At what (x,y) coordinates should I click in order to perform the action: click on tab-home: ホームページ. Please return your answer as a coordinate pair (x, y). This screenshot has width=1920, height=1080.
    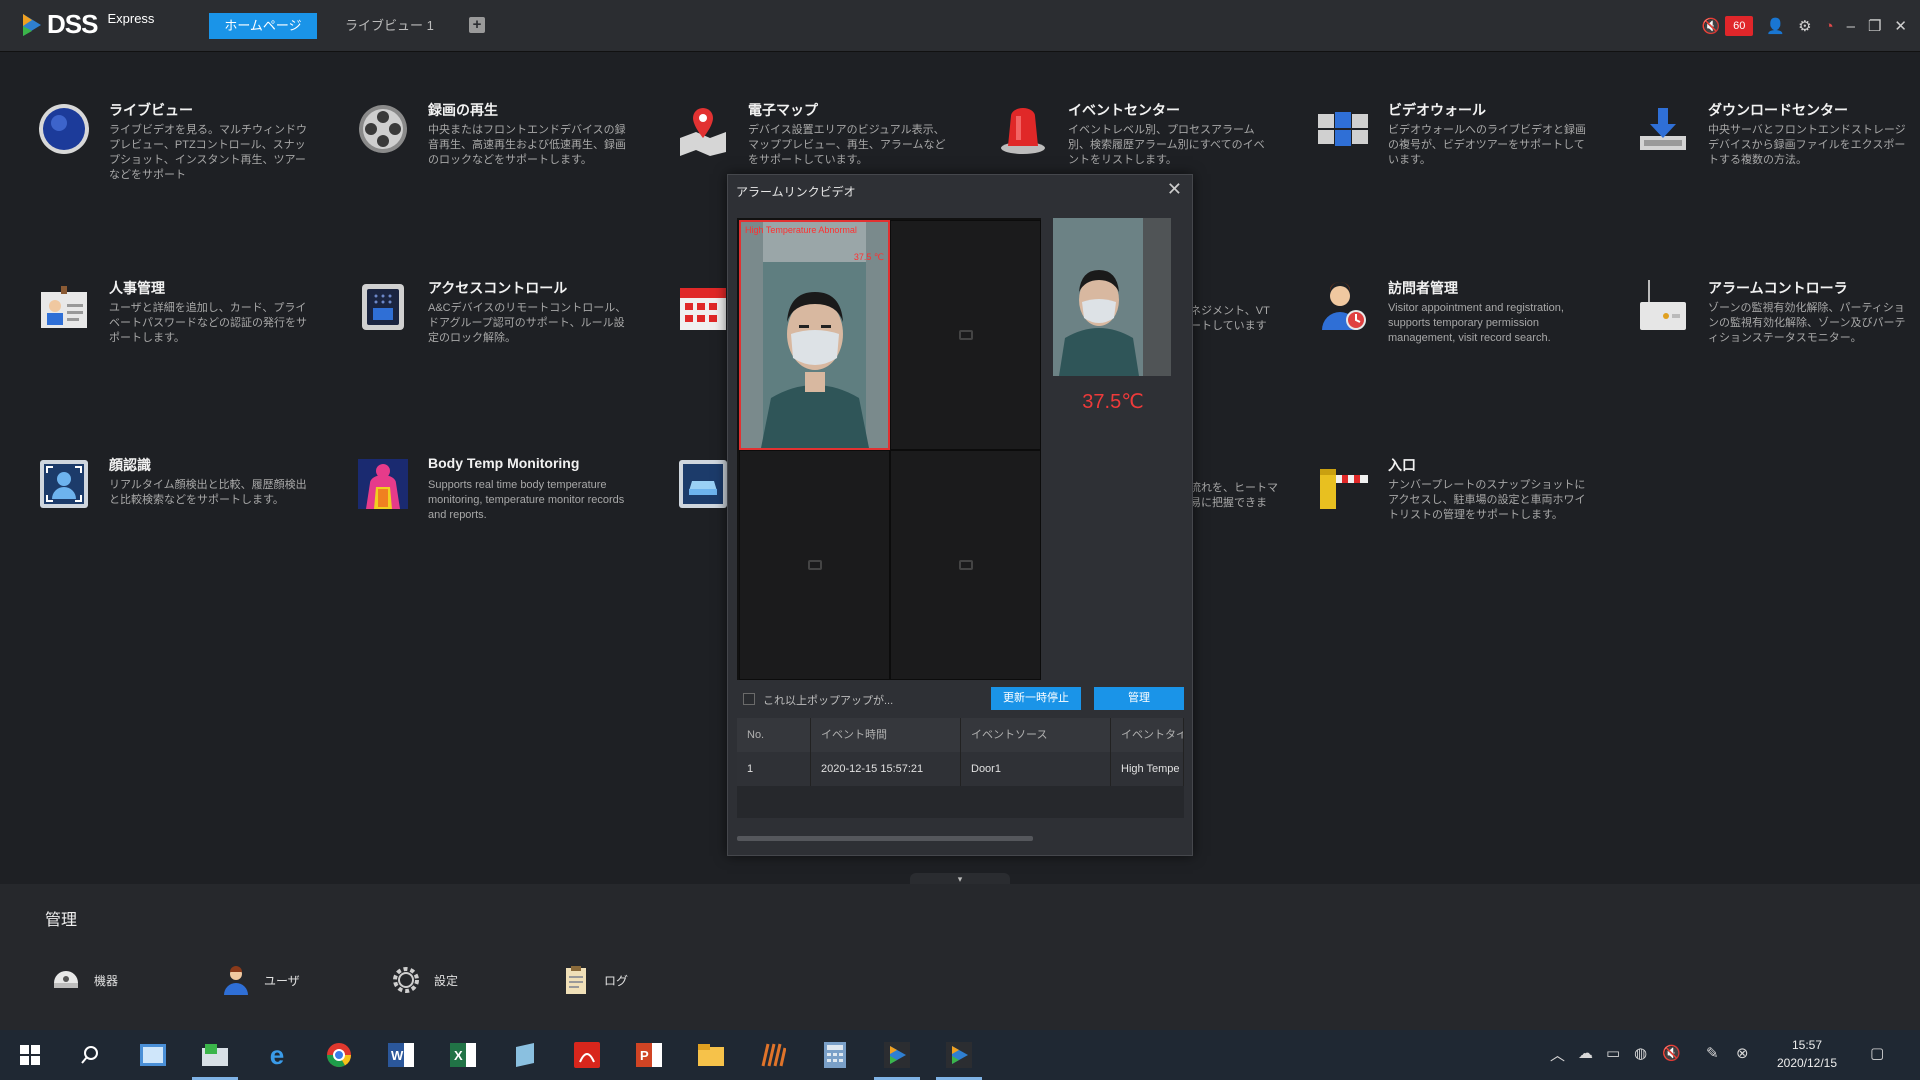
    Looking at the image, I should click on (263, 26).